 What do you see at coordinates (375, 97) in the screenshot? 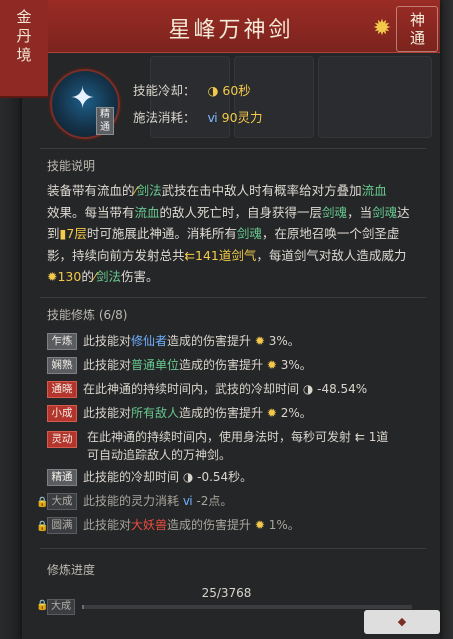
I see `background-skill-slot` at bounding box center [375, 97].